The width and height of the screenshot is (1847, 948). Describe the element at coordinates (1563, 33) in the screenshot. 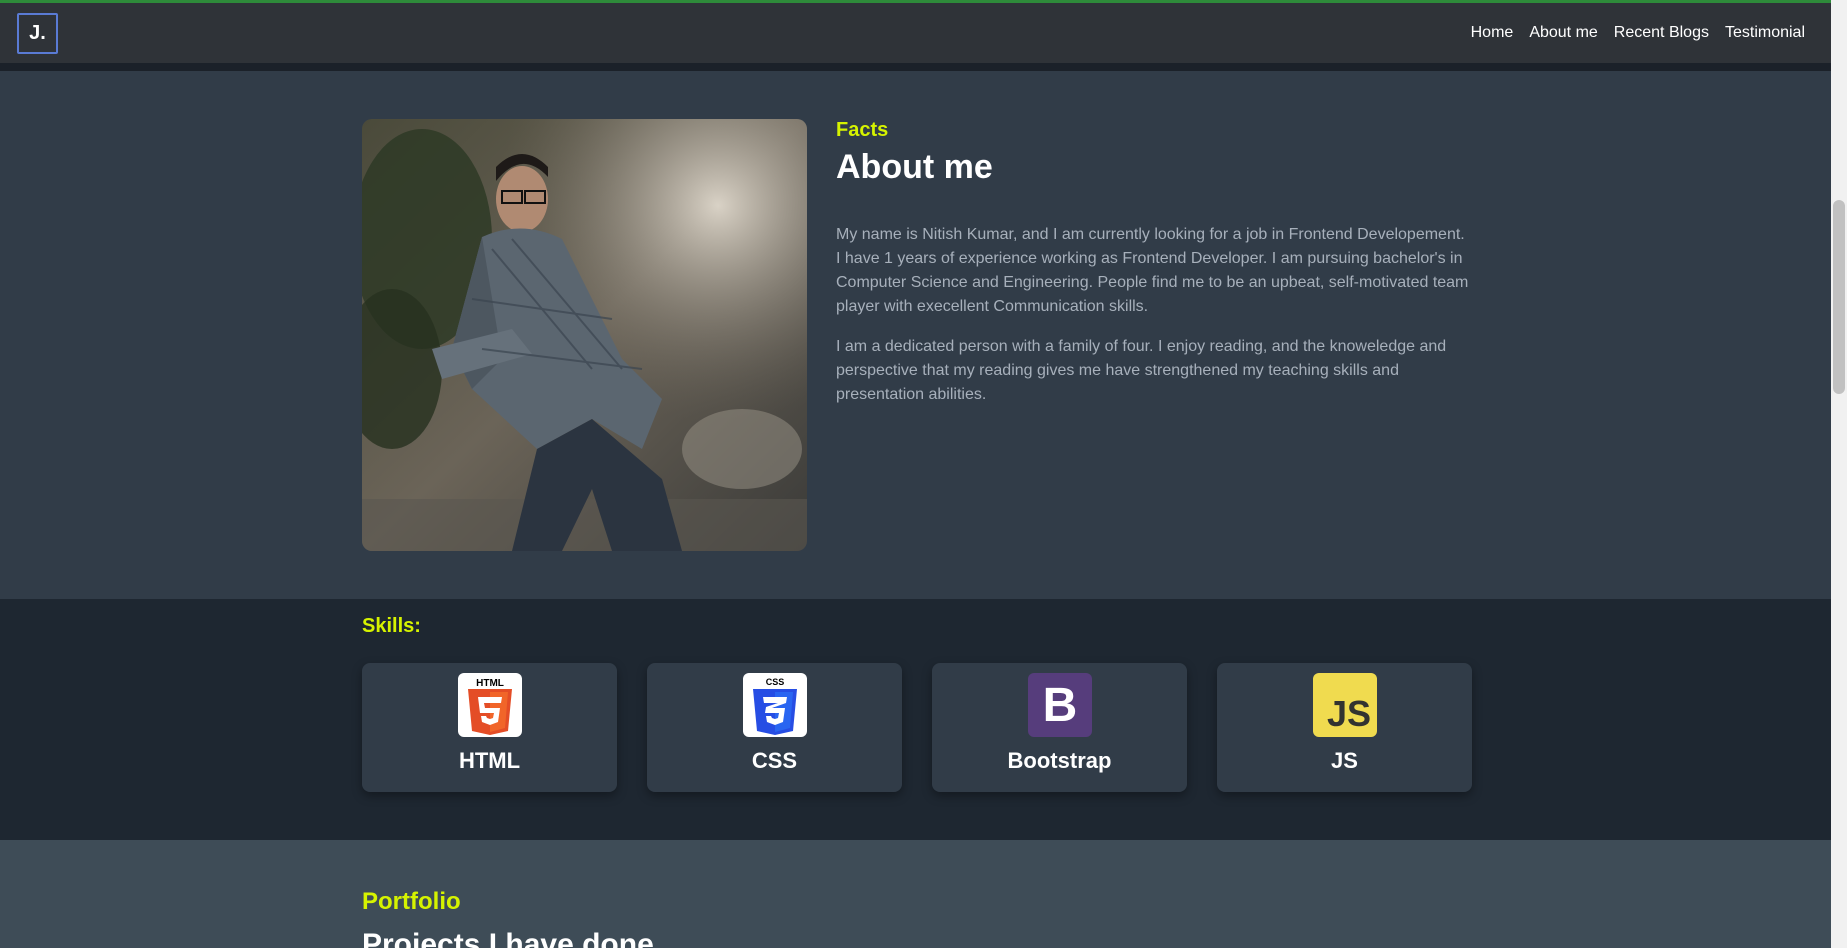

I see `nav-link-about: About me` at that location.